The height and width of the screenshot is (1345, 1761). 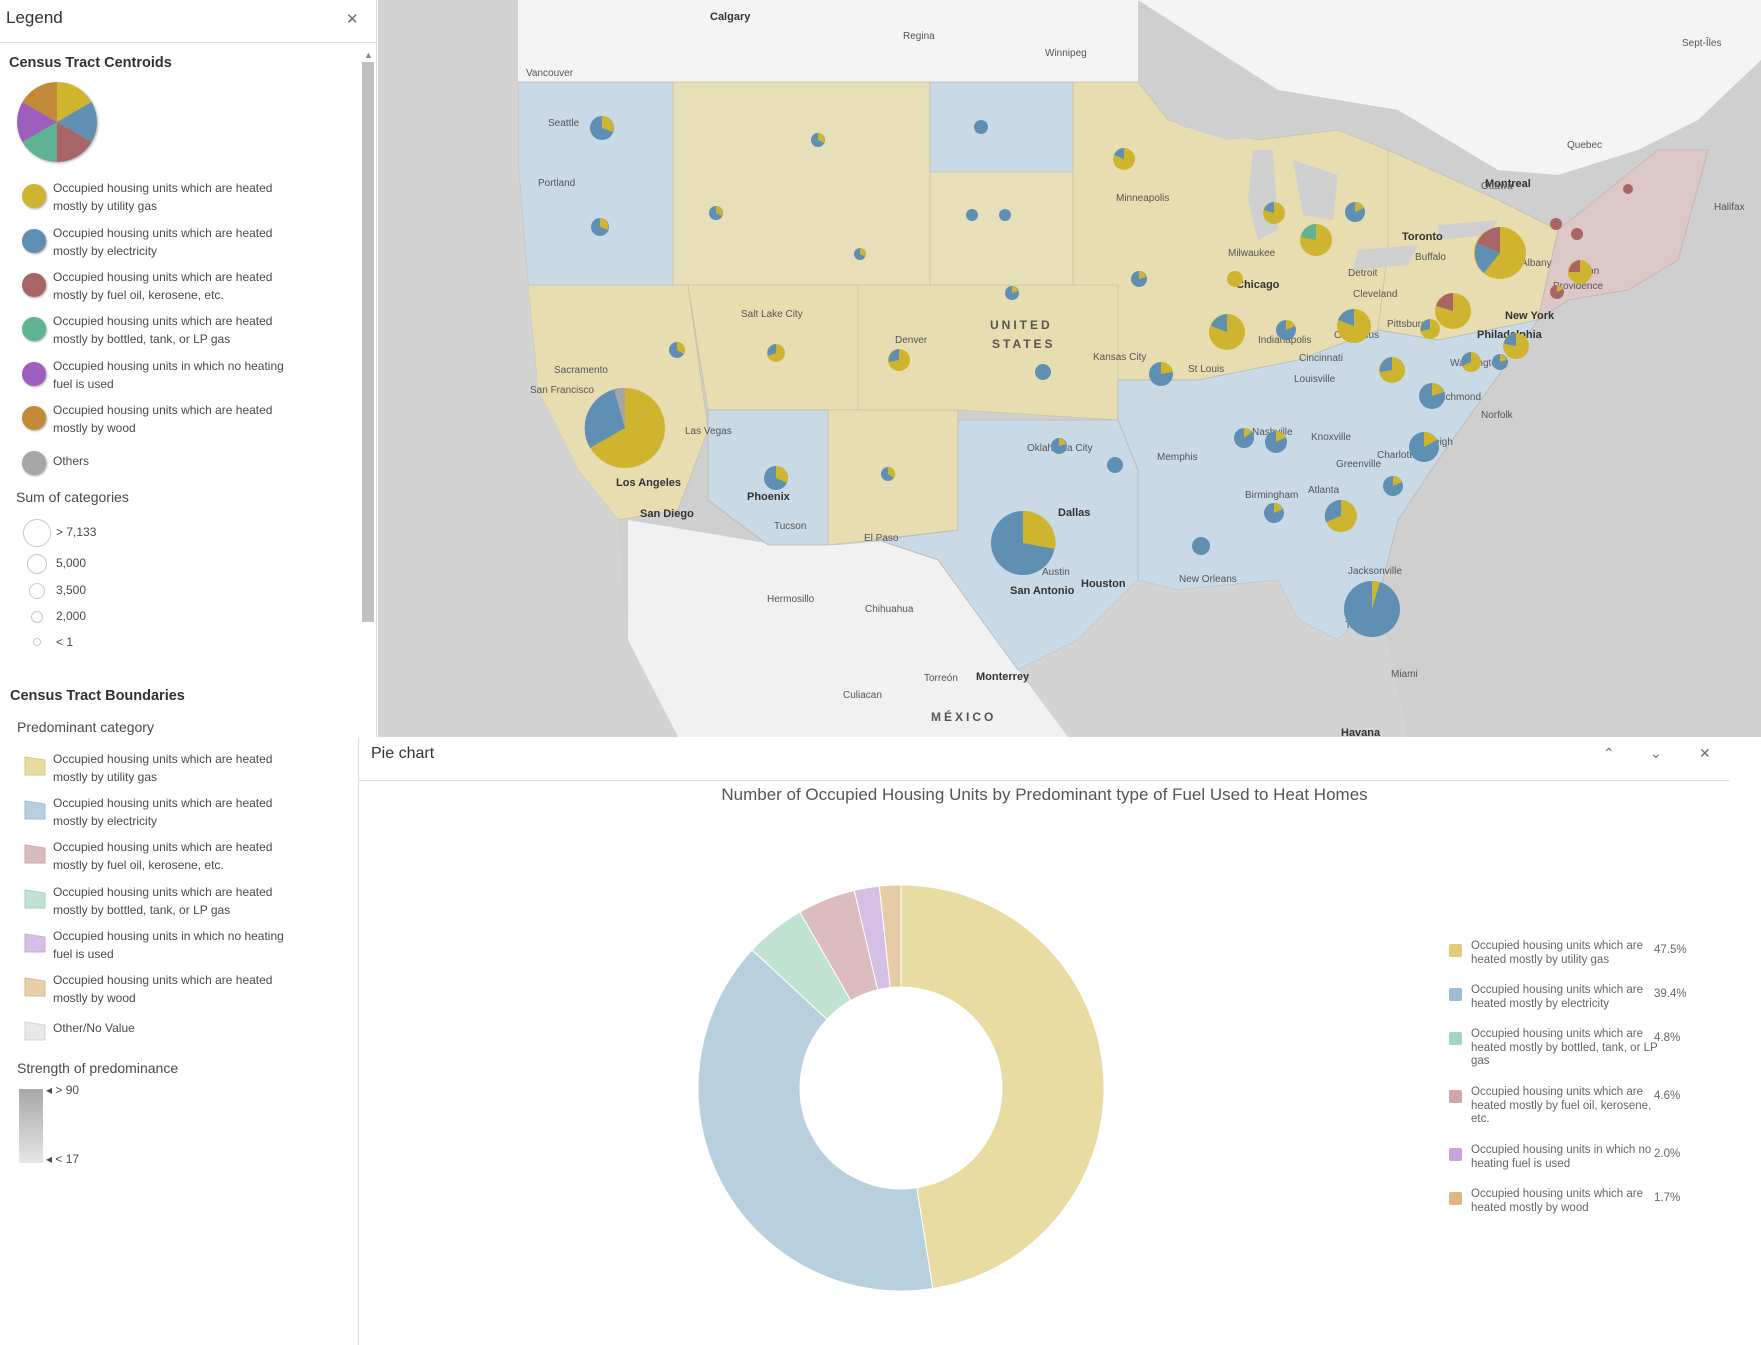 I want to click on size-label: 3,500, so click(x=71, y=590).